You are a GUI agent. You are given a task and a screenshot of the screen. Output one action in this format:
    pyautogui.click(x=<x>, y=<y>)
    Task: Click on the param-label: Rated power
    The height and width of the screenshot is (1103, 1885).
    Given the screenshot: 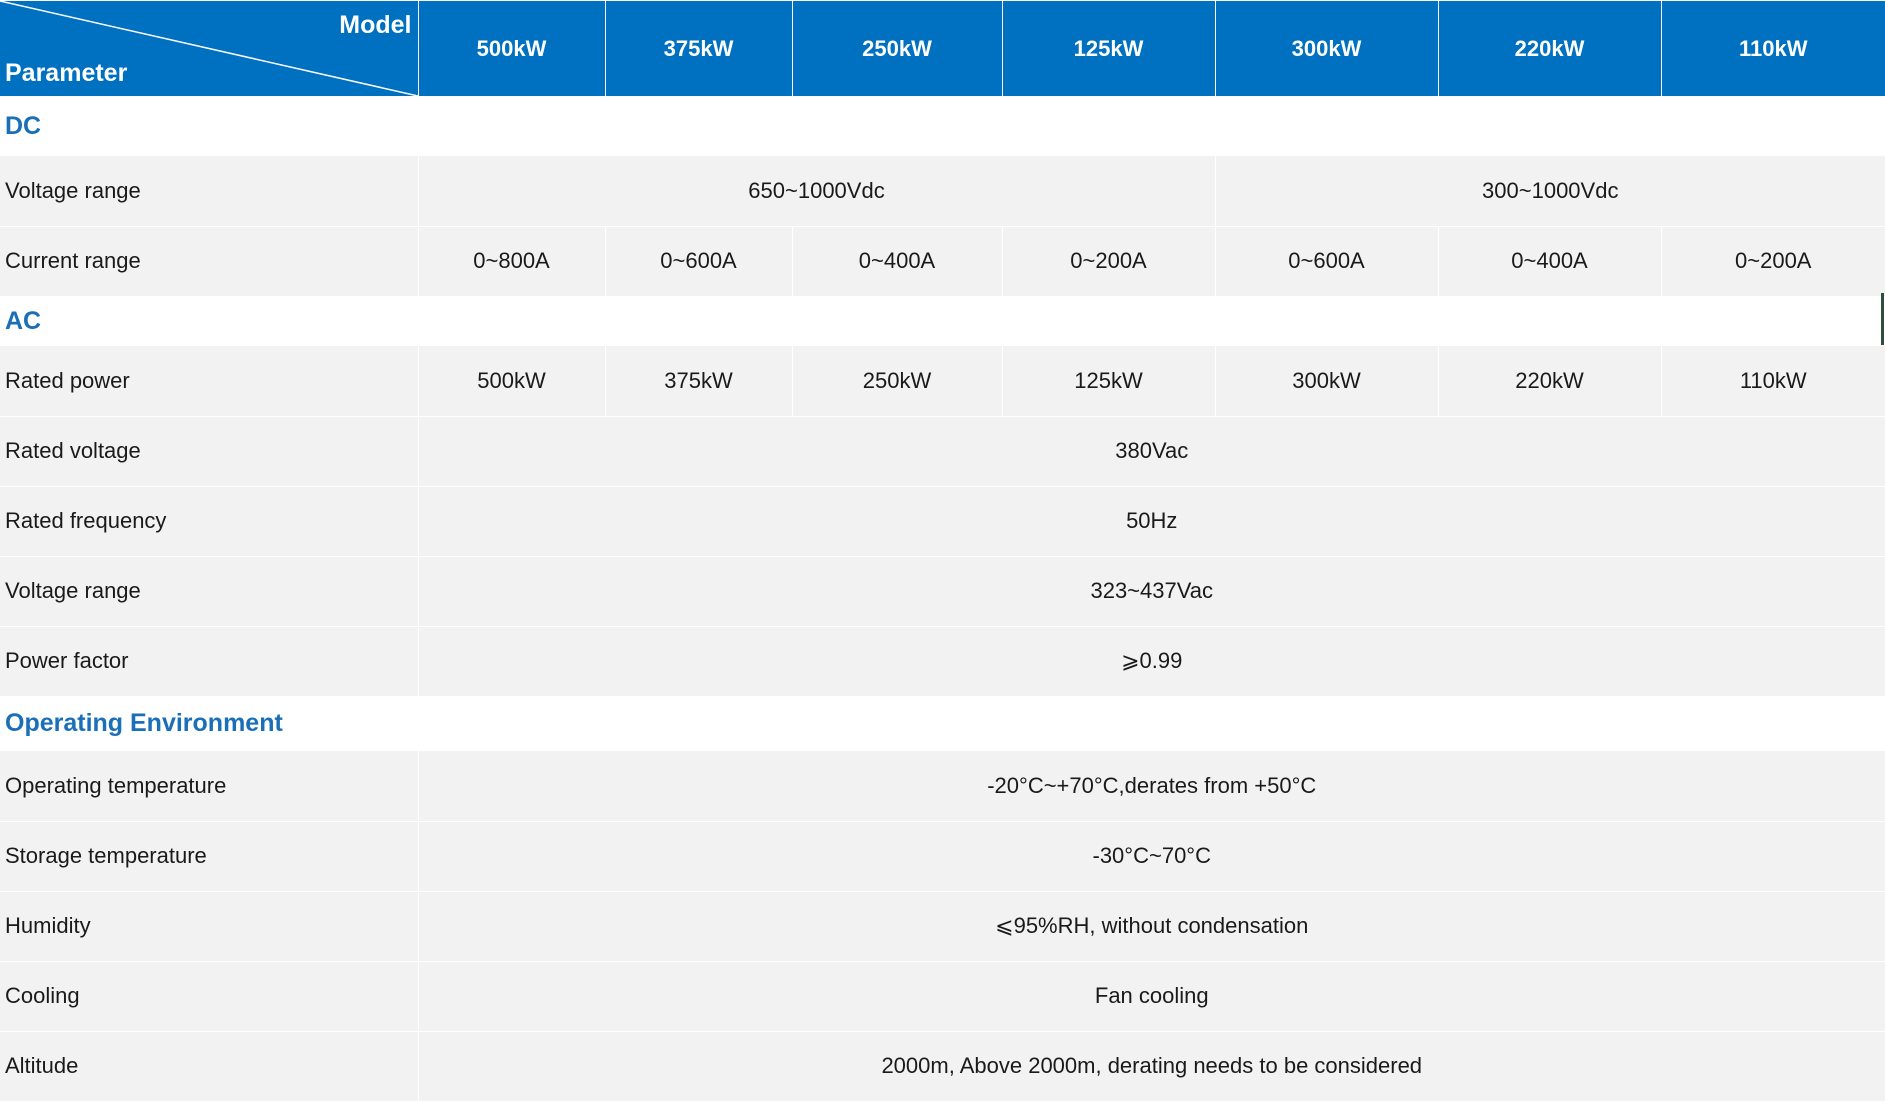 What is the action you would take?
    pyautogui.click(x=209, y=381)
    